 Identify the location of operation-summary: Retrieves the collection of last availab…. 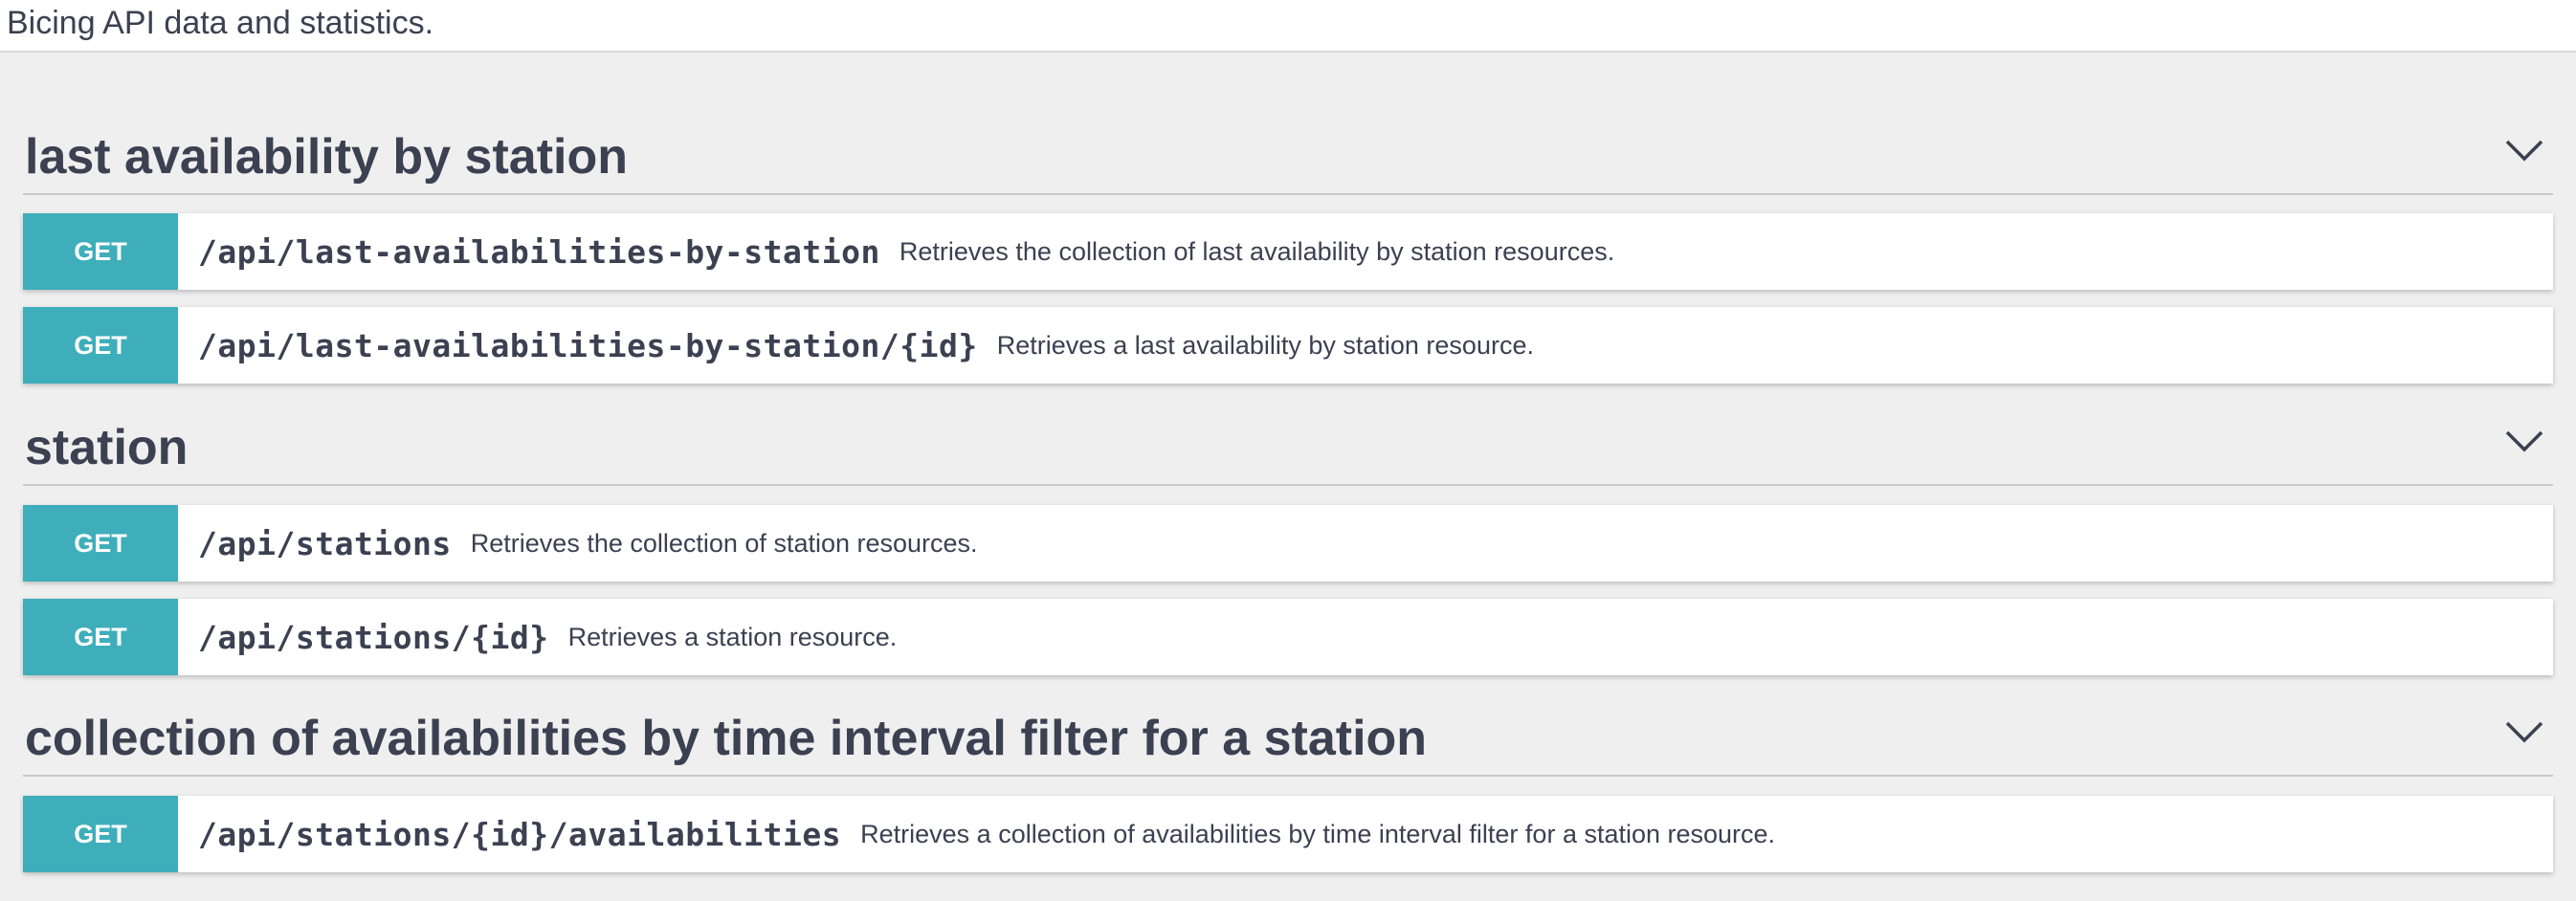
(1257, 251).